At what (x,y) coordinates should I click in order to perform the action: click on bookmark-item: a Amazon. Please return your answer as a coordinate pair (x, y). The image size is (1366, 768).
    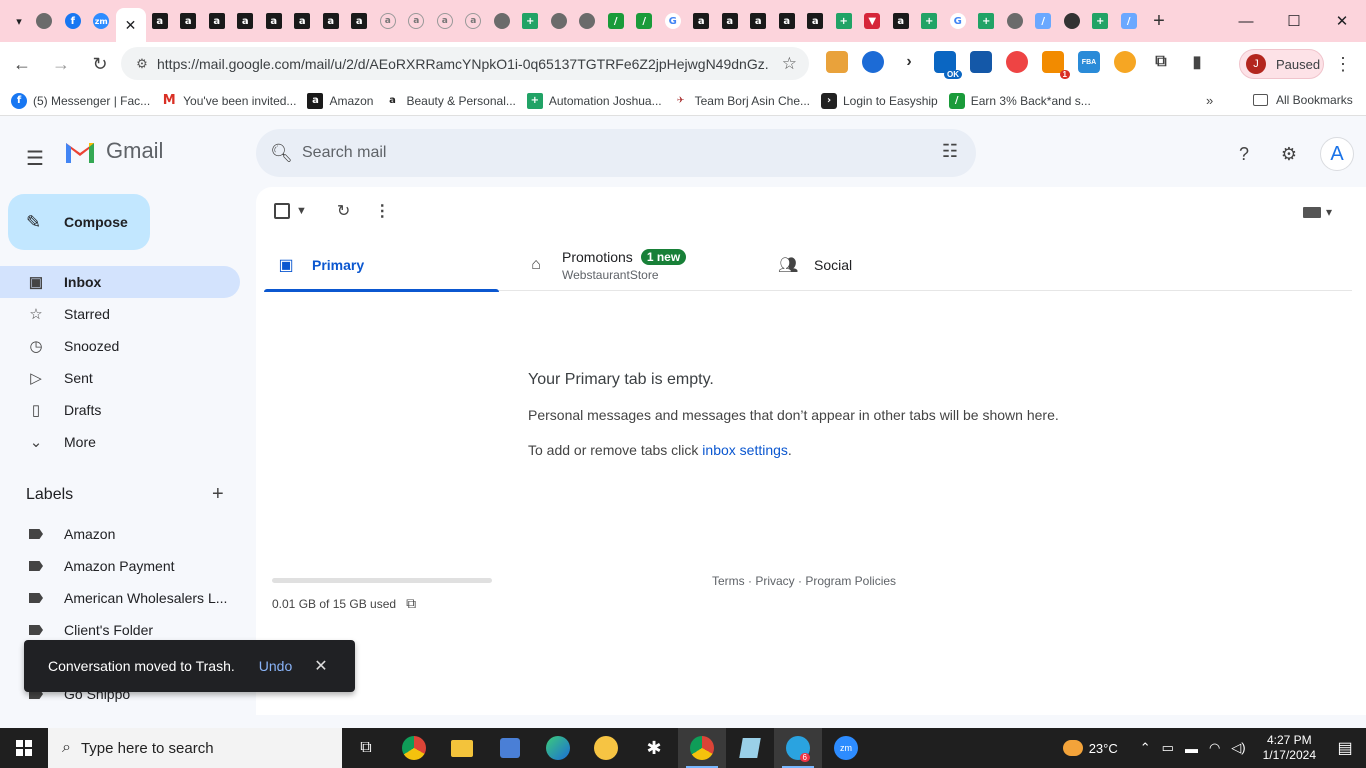
    Looking at the image, I should click on (340, 100).